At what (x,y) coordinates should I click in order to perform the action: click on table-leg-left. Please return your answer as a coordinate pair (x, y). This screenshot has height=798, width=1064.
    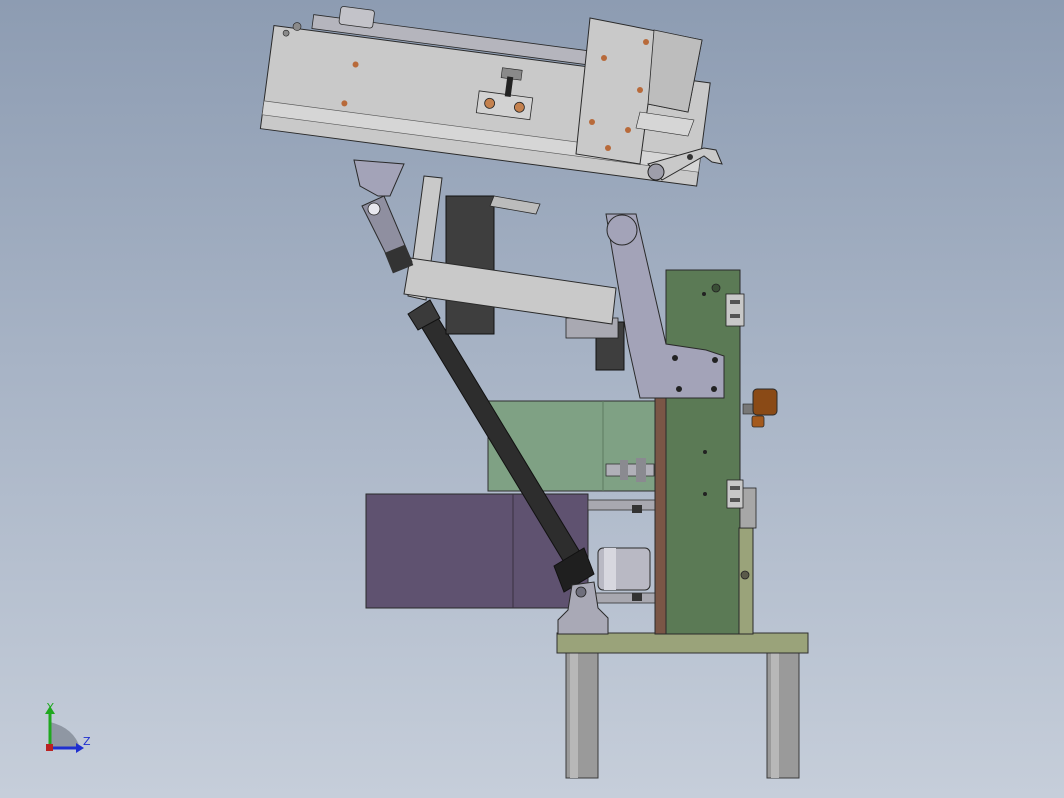
    Looking at the image, I should click on (582, 715).